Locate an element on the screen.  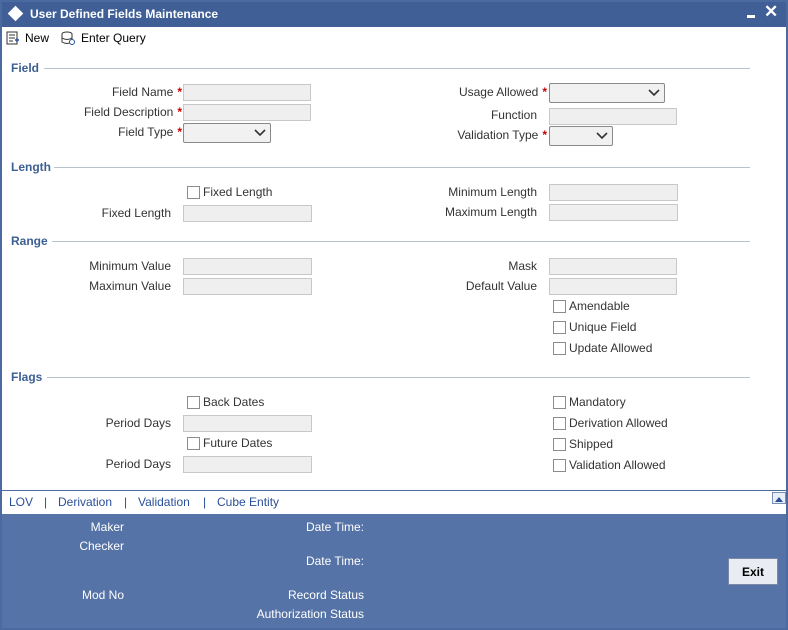
default-value-label: Default Value is located at coordinates (501, 286).